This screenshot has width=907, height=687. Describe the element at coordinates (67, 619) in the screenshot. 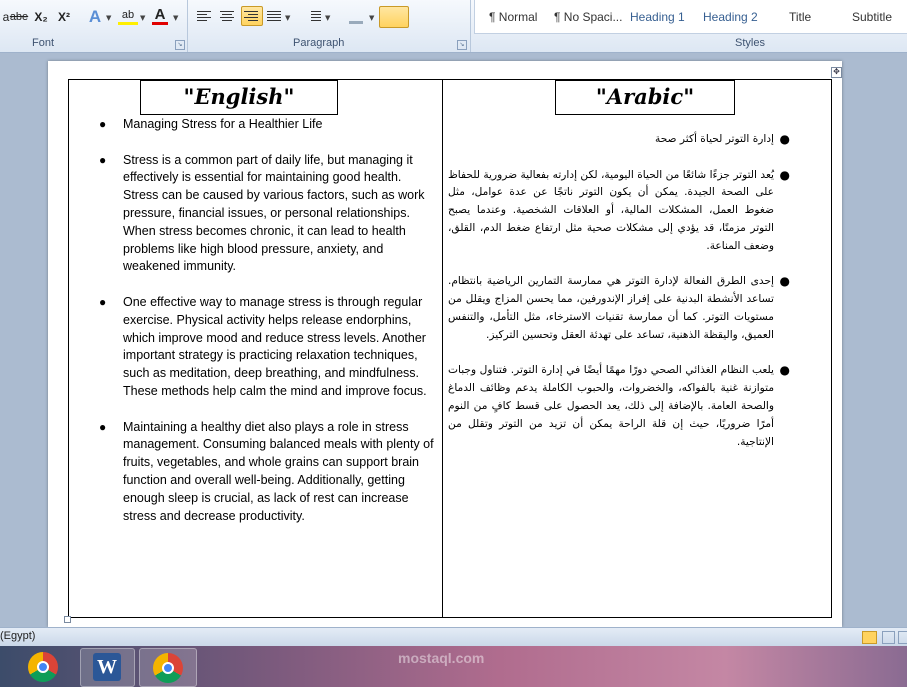

I see `table-resize-handle-icon` at that location.